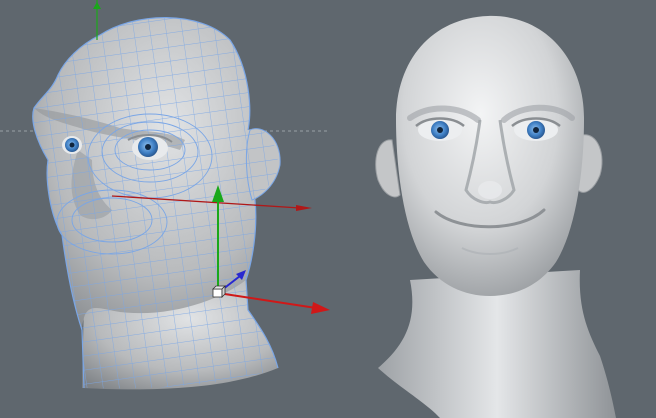 Image resolution: width=656 pixels, height=418 pixels. What do you see at coordinates (490, 190) in the screenshot?
I see `smooth-nose-tip` at bounding box center [490, 190].